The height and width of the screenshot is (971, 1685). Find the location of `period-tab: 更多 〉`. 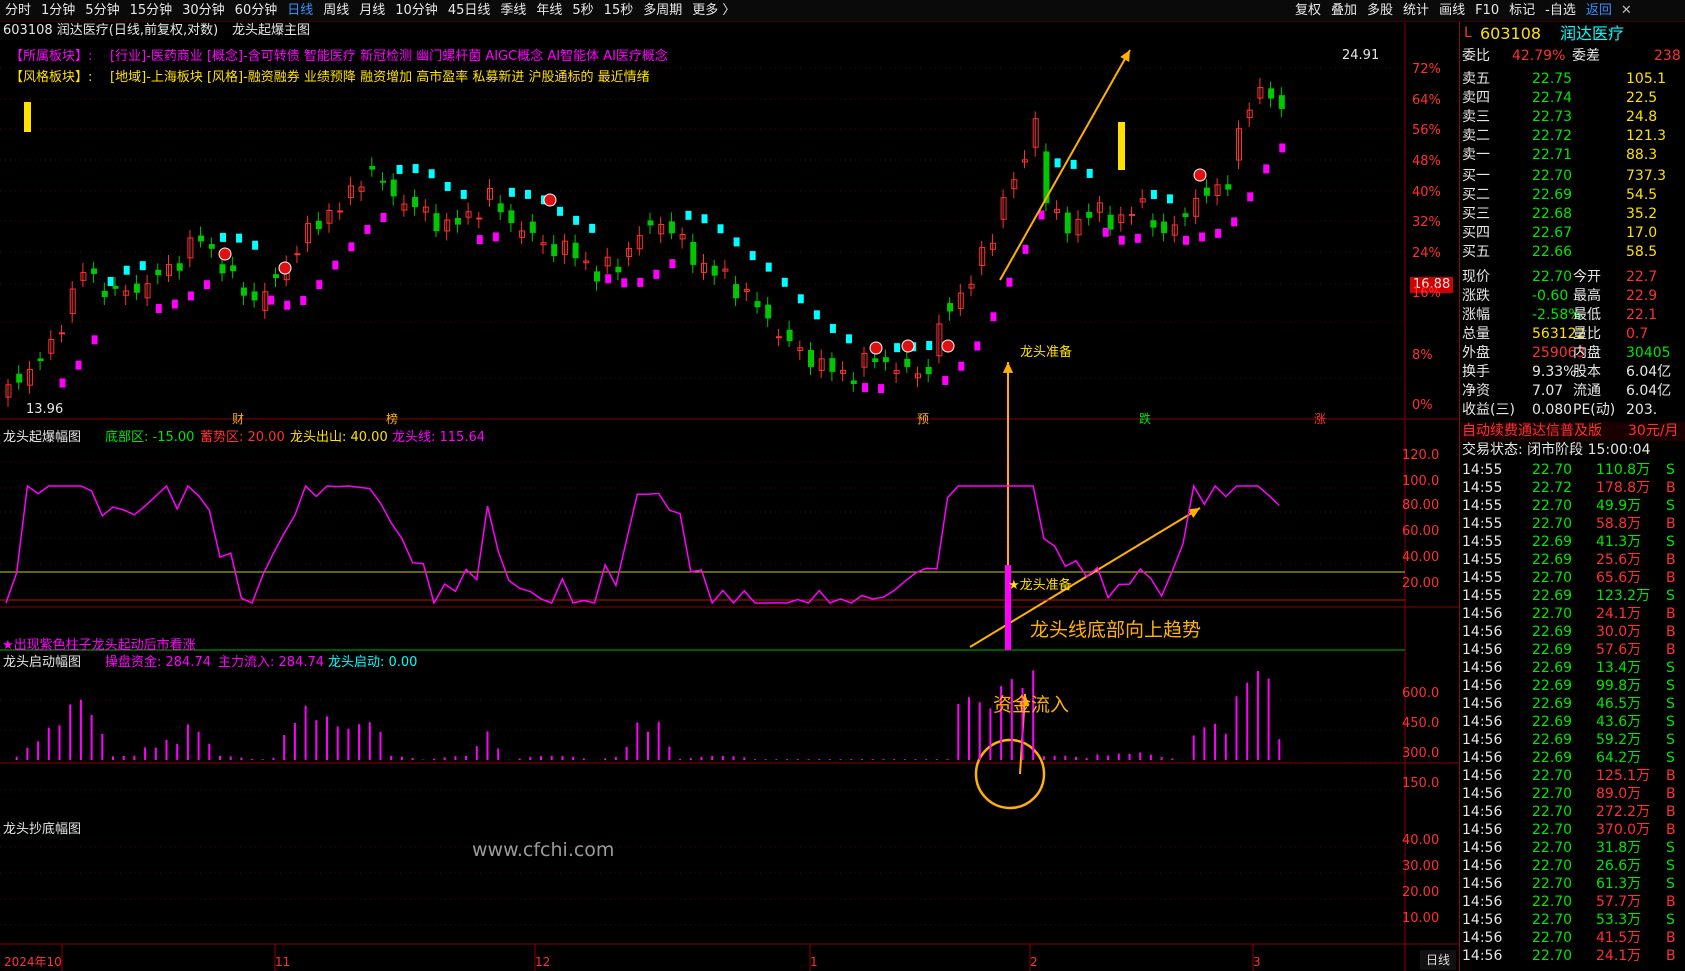

period-tab: 更多 〉 is located at coordinates (713, 11).